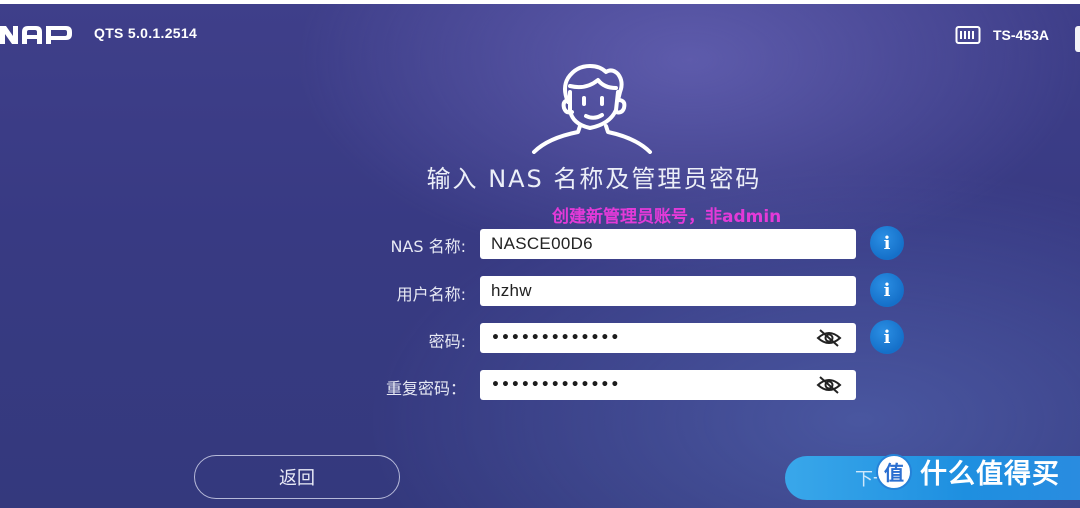 This screenshot has height=508, width=1080. What do you see at coordinates (668, 338) in the screenshot?
I see `password-input: •••••••••••••` at bounding box center [668, 338].